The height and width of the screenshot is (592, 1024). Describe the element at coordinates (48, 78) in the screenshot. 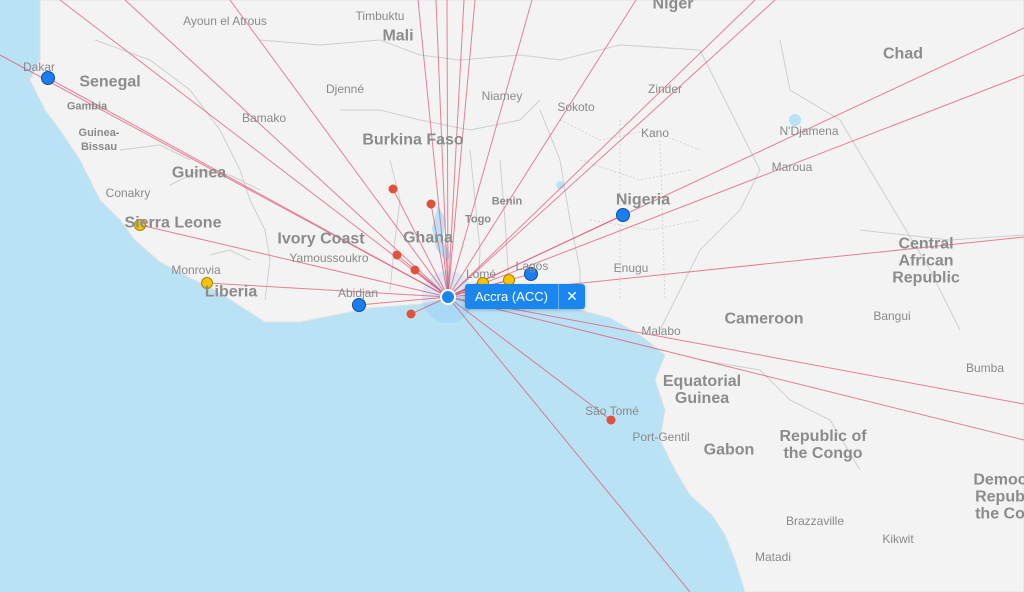

I see `airport-marker-dakar` at that location.